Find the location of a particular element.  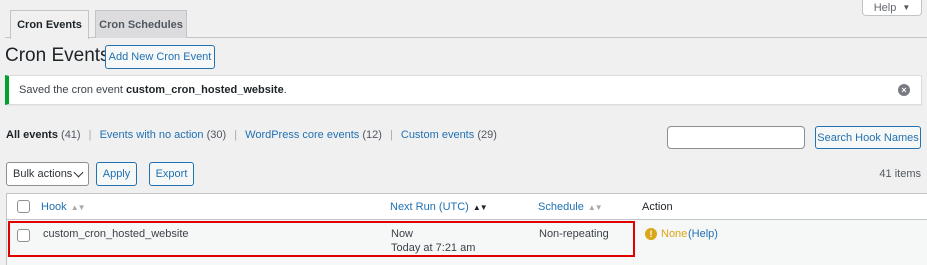

column-action-header: Action is located at coordinates (657, 207).